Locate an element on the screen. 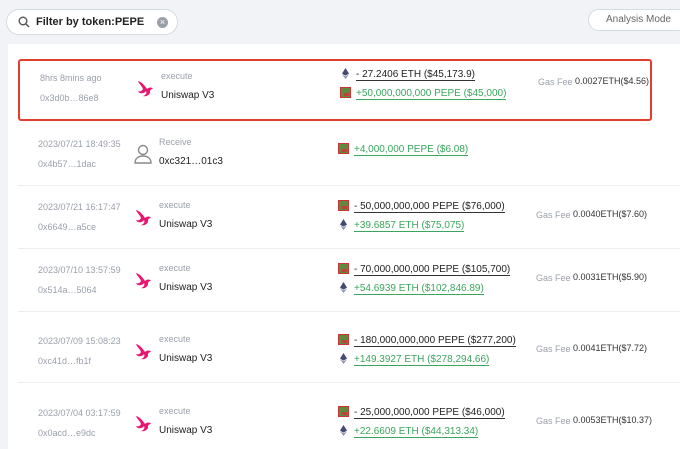 The image size is (680, 449). user-icon is located at coordinates (143, 154).